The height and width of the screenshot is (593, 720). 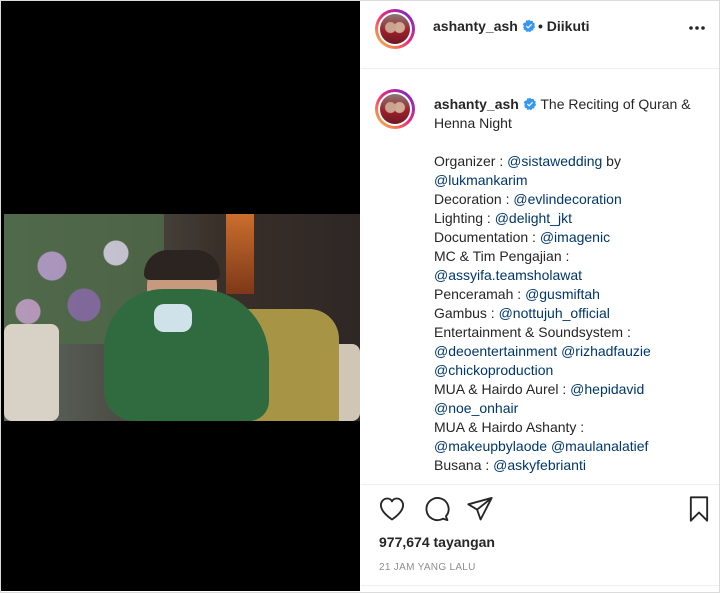 I want to click on caption-segment: Lighting :, so click(x=464, y=218).